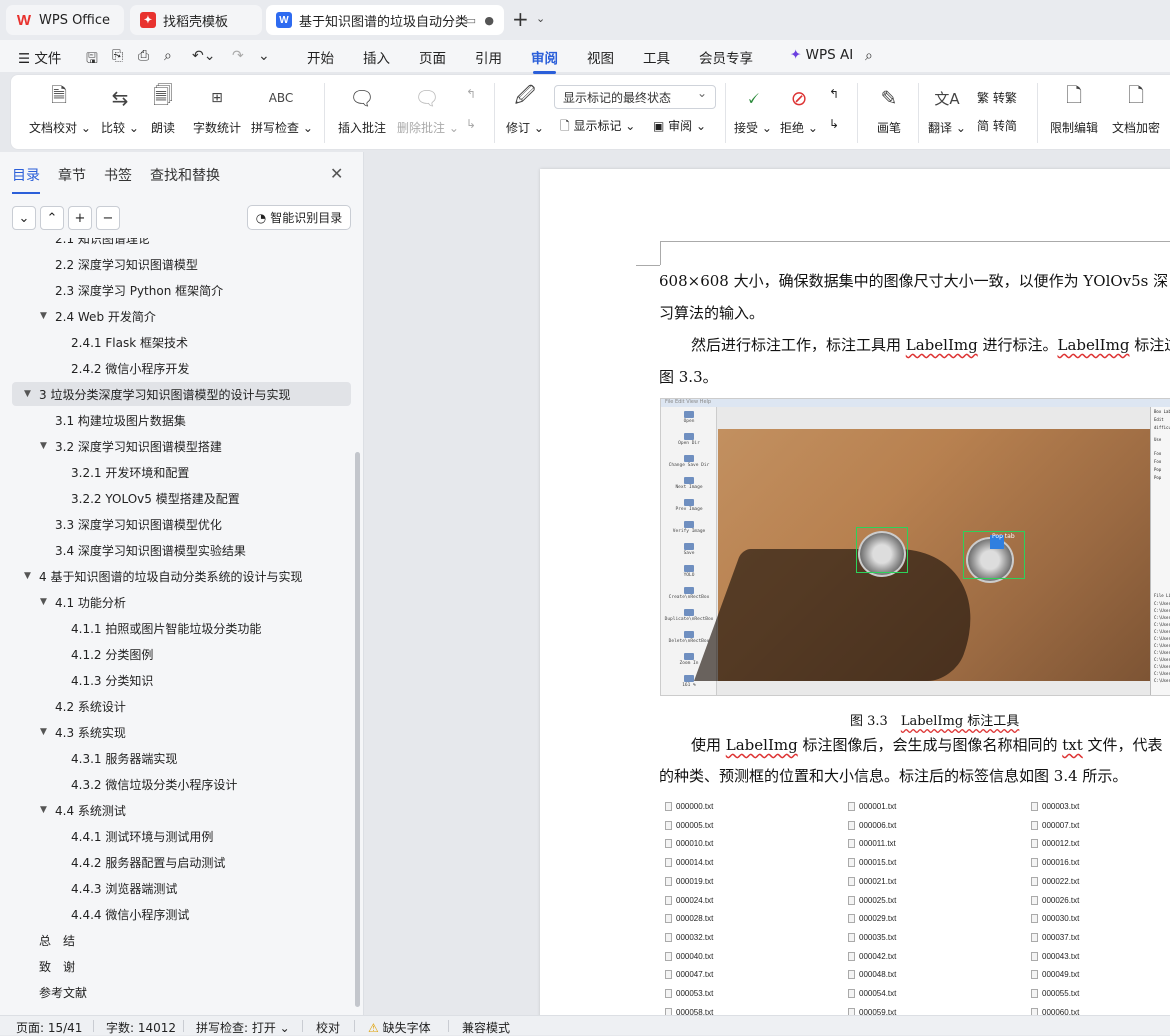 This screenshot has height=1036, width=1170. Describe the element at coordinates (799, 109) in the screenshot. I see `reject-button: ⊘ 拒绝 ⌄` at that location.